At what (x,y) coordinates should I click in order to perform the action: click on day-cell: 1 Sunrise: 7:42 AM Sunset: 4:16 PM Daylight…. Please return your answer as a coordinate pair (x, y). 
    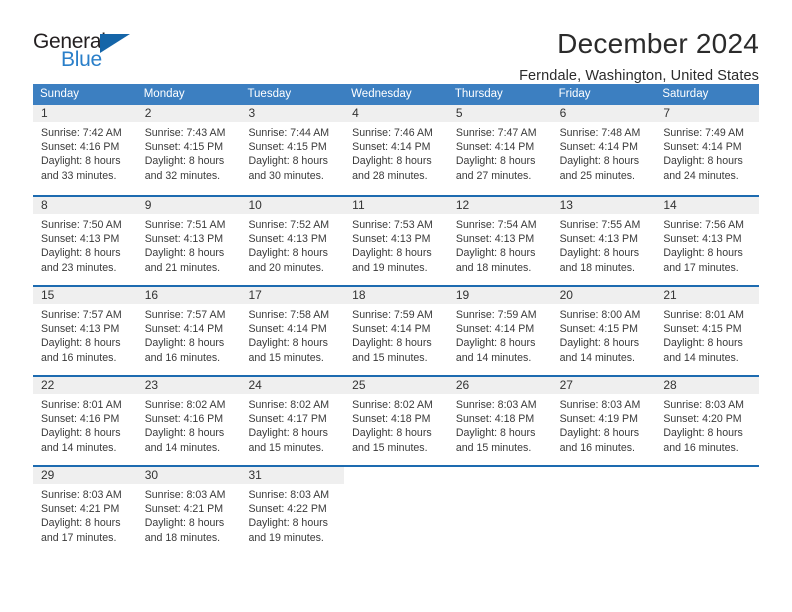
    Looking at the image, I should click on (85, 150).